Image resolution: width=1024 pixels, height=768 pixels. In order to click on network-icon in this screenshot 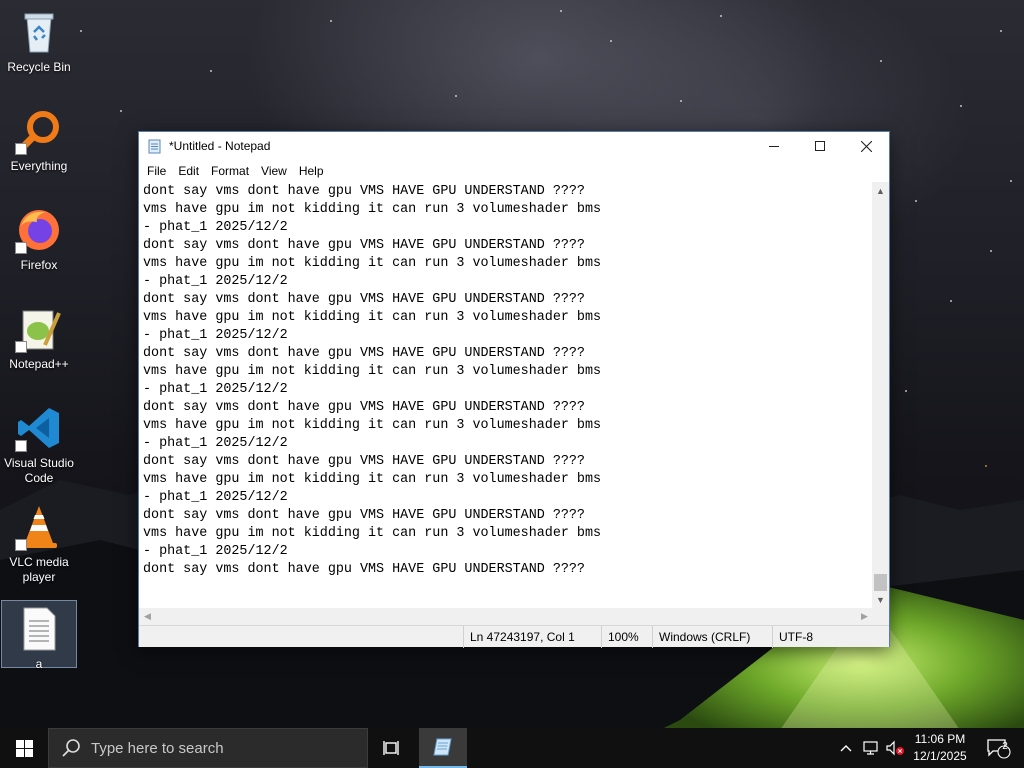, I will do `click(870, 748)`.